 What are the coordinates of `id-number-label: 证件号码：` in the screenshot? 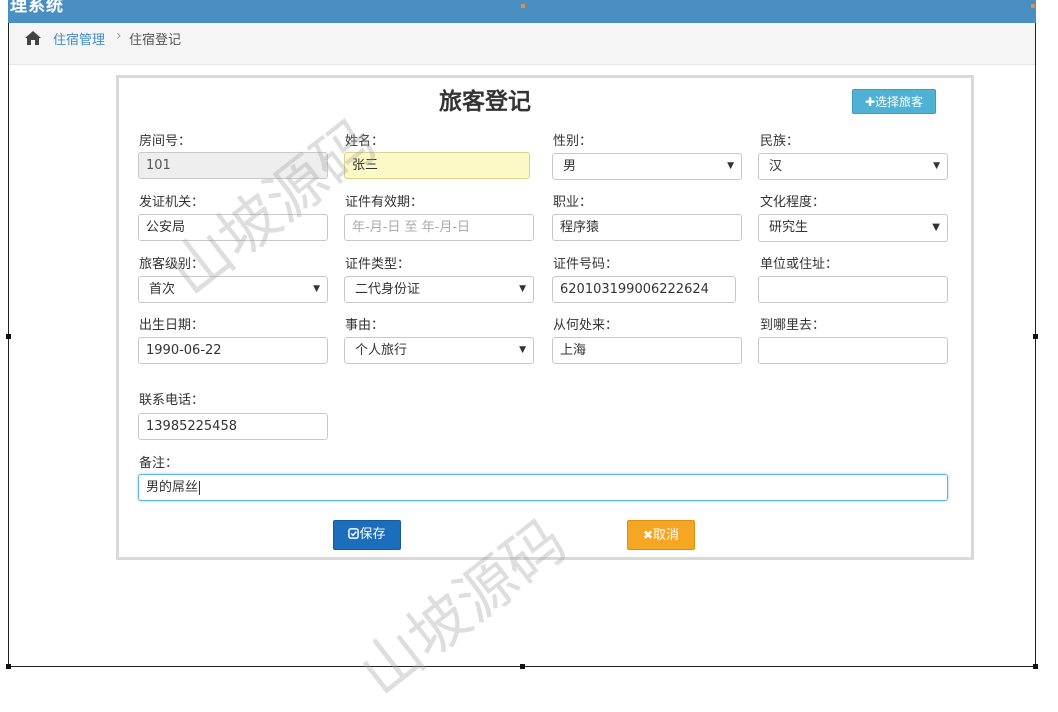 It's located at (586, 264).